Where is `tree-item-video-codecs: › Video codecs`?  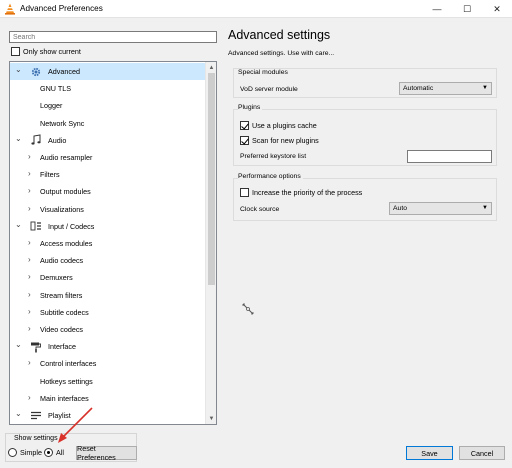
tree-item-video-codecs: › Video codecs is located at coordinates (108, 329).